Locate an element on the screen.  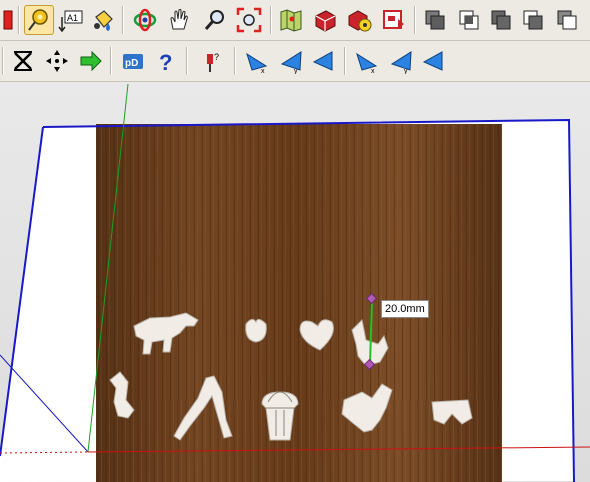
component-warehouse-icon is located at coordinates (393, 19).